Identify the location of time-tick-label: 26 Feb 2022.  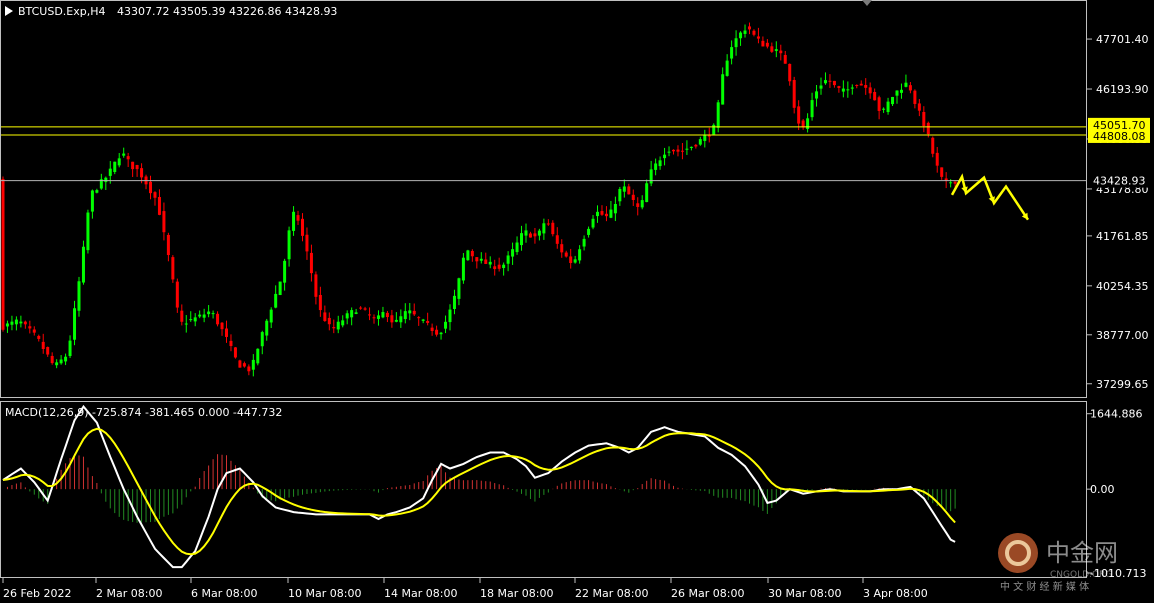
(37, 593).